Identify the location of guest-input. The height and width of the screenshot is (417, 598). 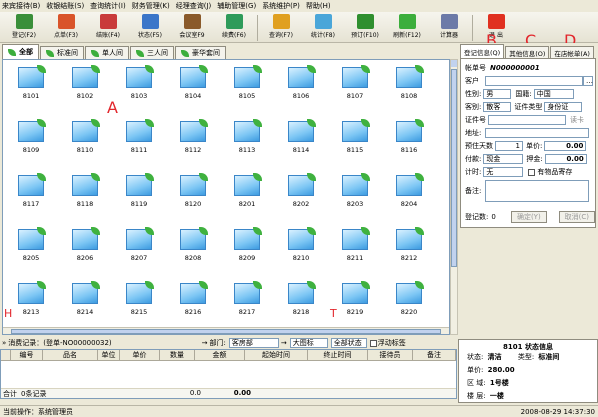
(534, 81).